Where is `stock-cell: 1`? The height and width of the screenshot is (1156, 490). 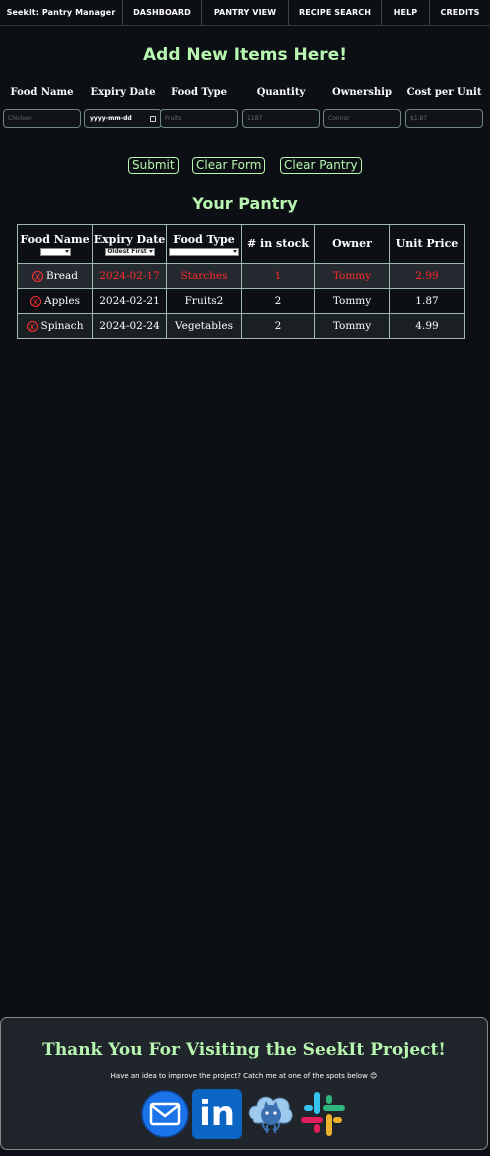
stock-cell: 1 is located at coordinates (278, 276).